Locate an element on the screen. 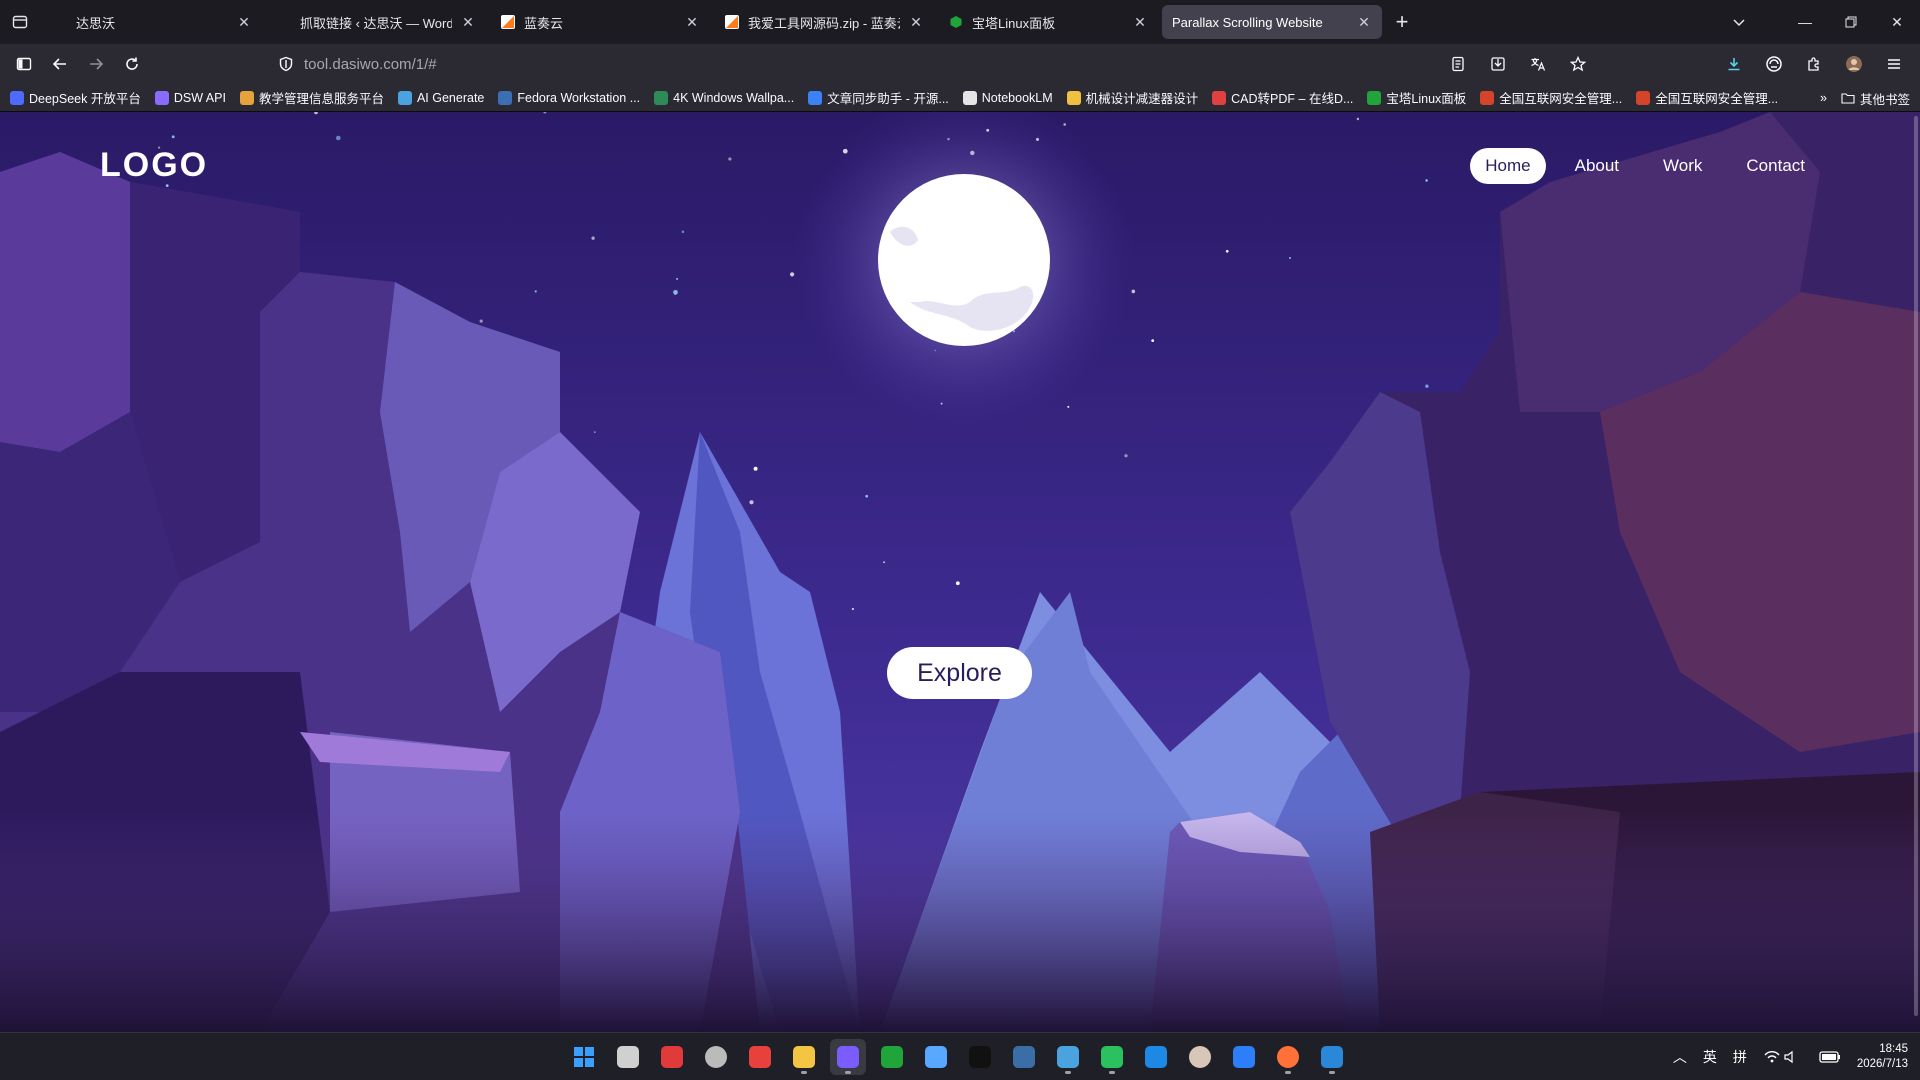 The height and width of the screenshot is (1080, 1920). ime-language: 英 is located at coordinates (1710, 1057).